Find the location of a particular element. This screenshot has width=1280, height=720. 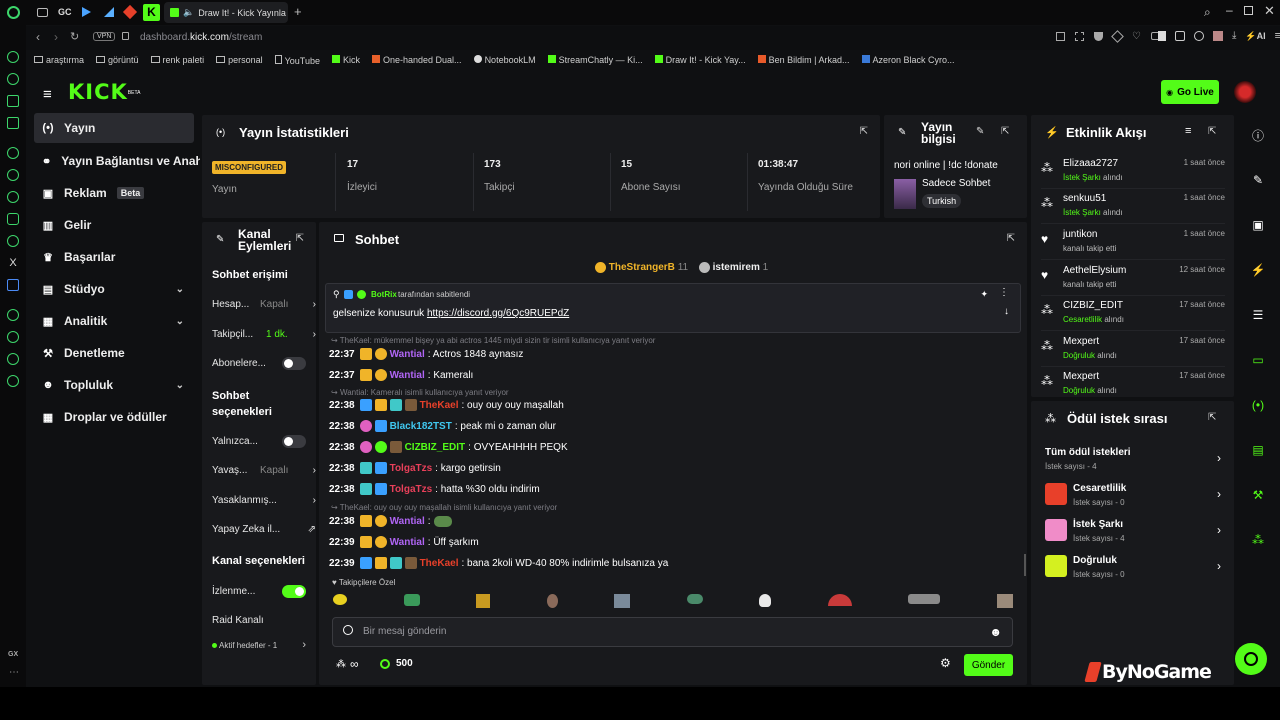

close-window-icon: ✕ is located at coordinates (1269, 11).